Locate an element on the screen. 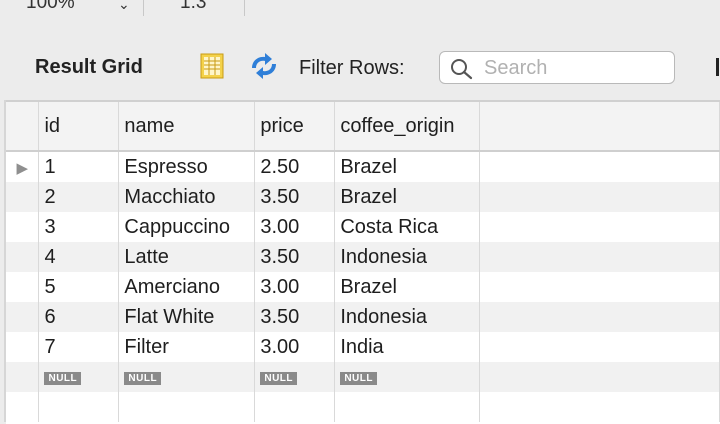 This screenshot has height=424, width=720. cell-id-null: NULL is located at coordinates (79, 377).